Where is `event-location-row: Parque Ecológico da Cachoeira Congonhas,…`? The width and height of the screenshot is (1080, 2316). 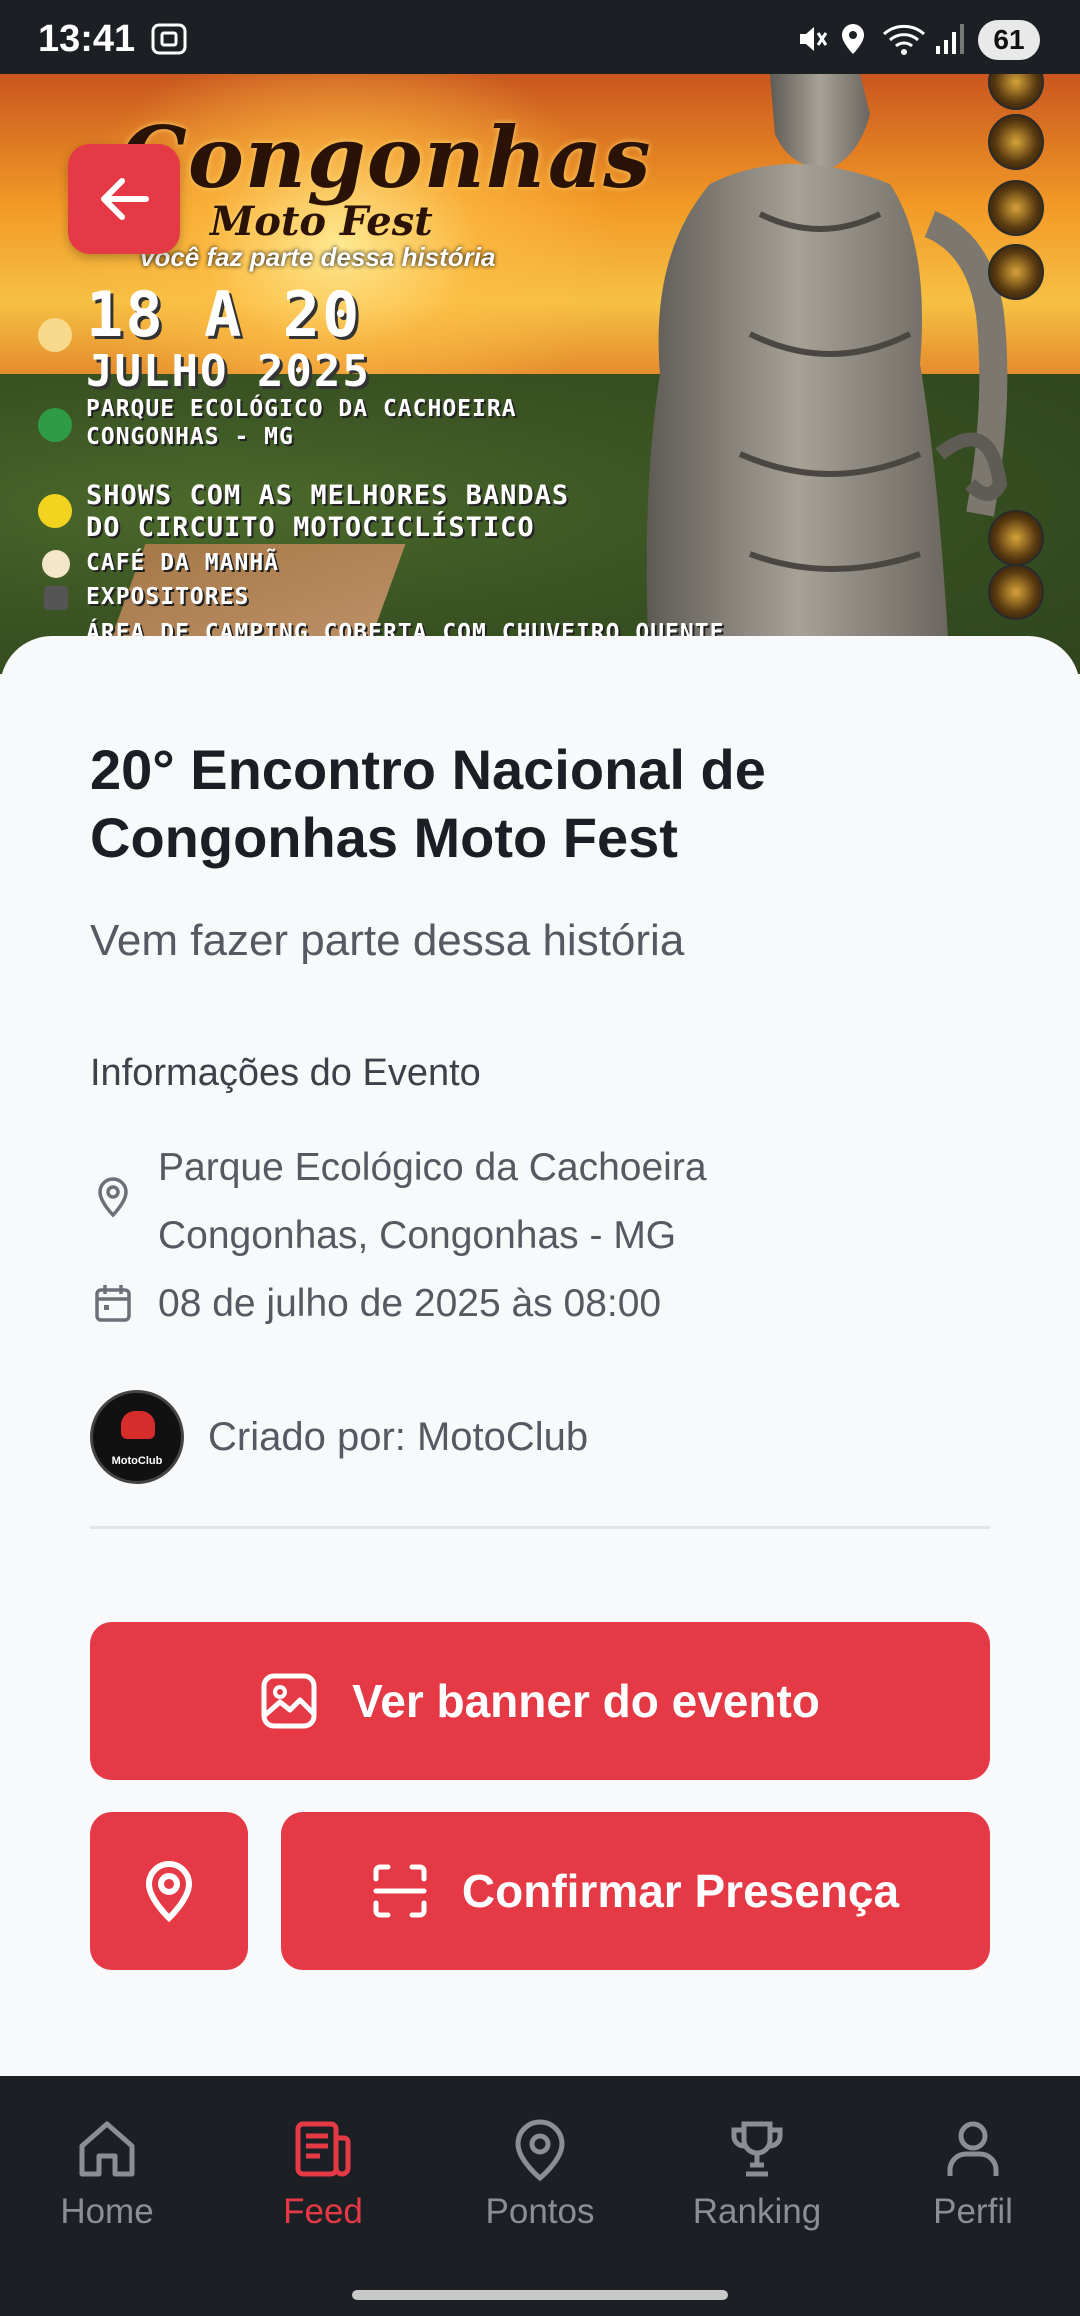
event-location-row: Parque Ecológico da Cachoeira Congonhas,… is located at coordinates (398, 1202).